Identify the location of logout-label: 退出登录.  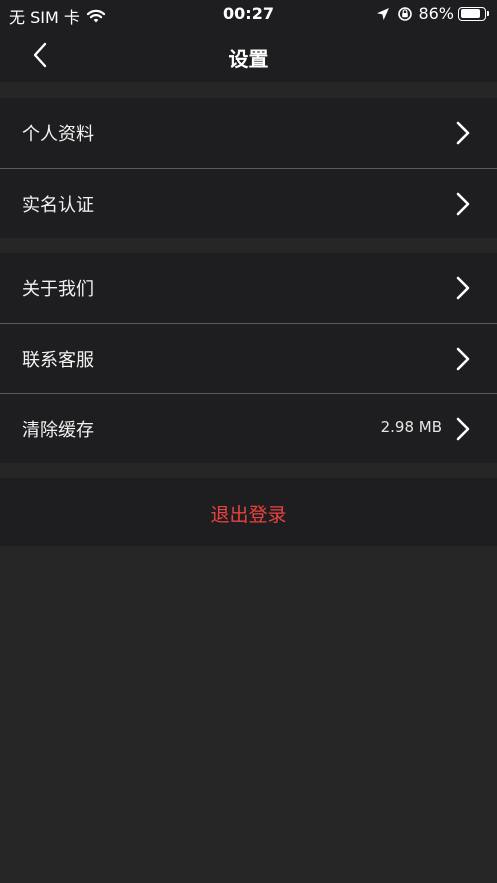
(248, 515).